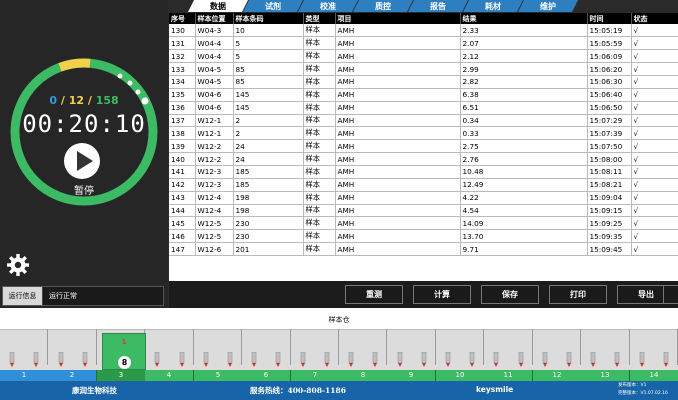 This screenshot has width=678, height=400. What do you see at coordinates (268, 185) in the screenshot?
I see `table-cell: 185` at bounding box center [268, 185].